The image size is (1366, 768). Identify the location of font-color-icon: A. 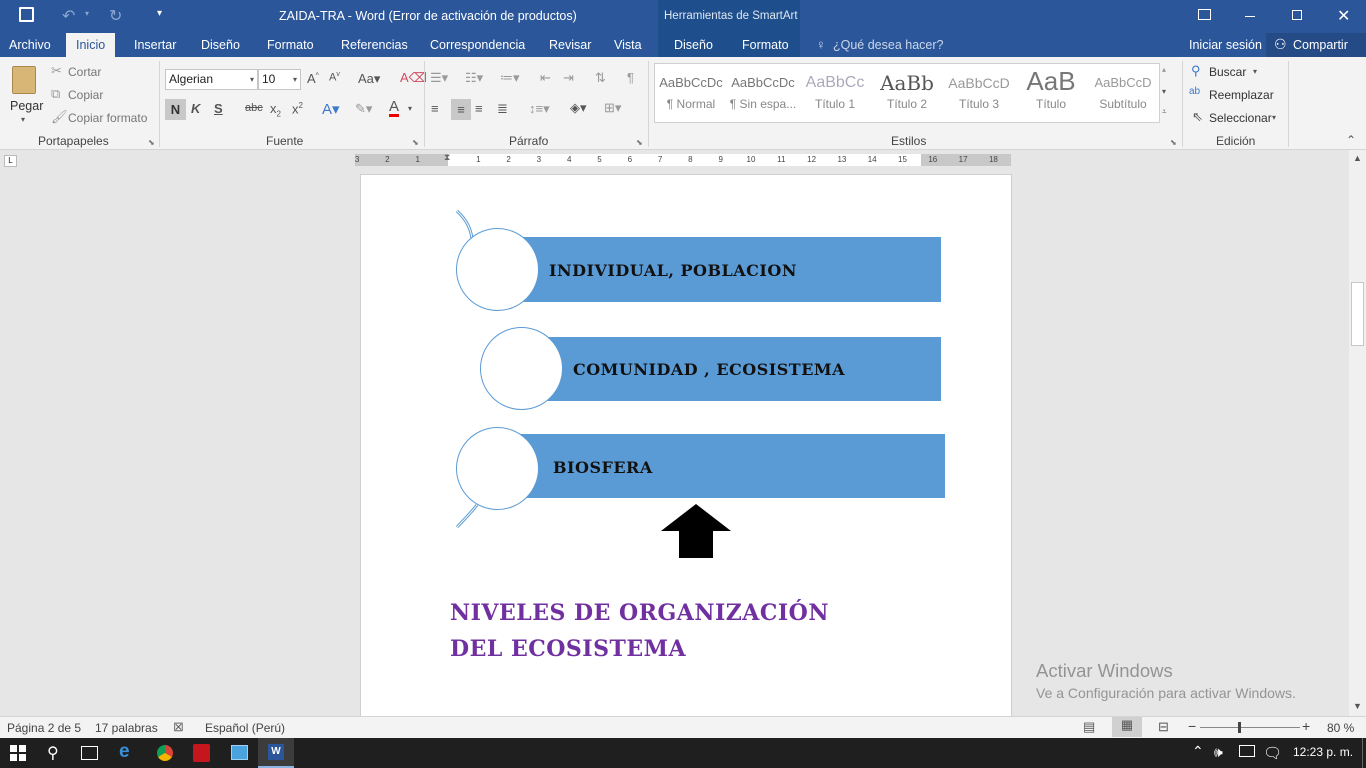
(394, 108).